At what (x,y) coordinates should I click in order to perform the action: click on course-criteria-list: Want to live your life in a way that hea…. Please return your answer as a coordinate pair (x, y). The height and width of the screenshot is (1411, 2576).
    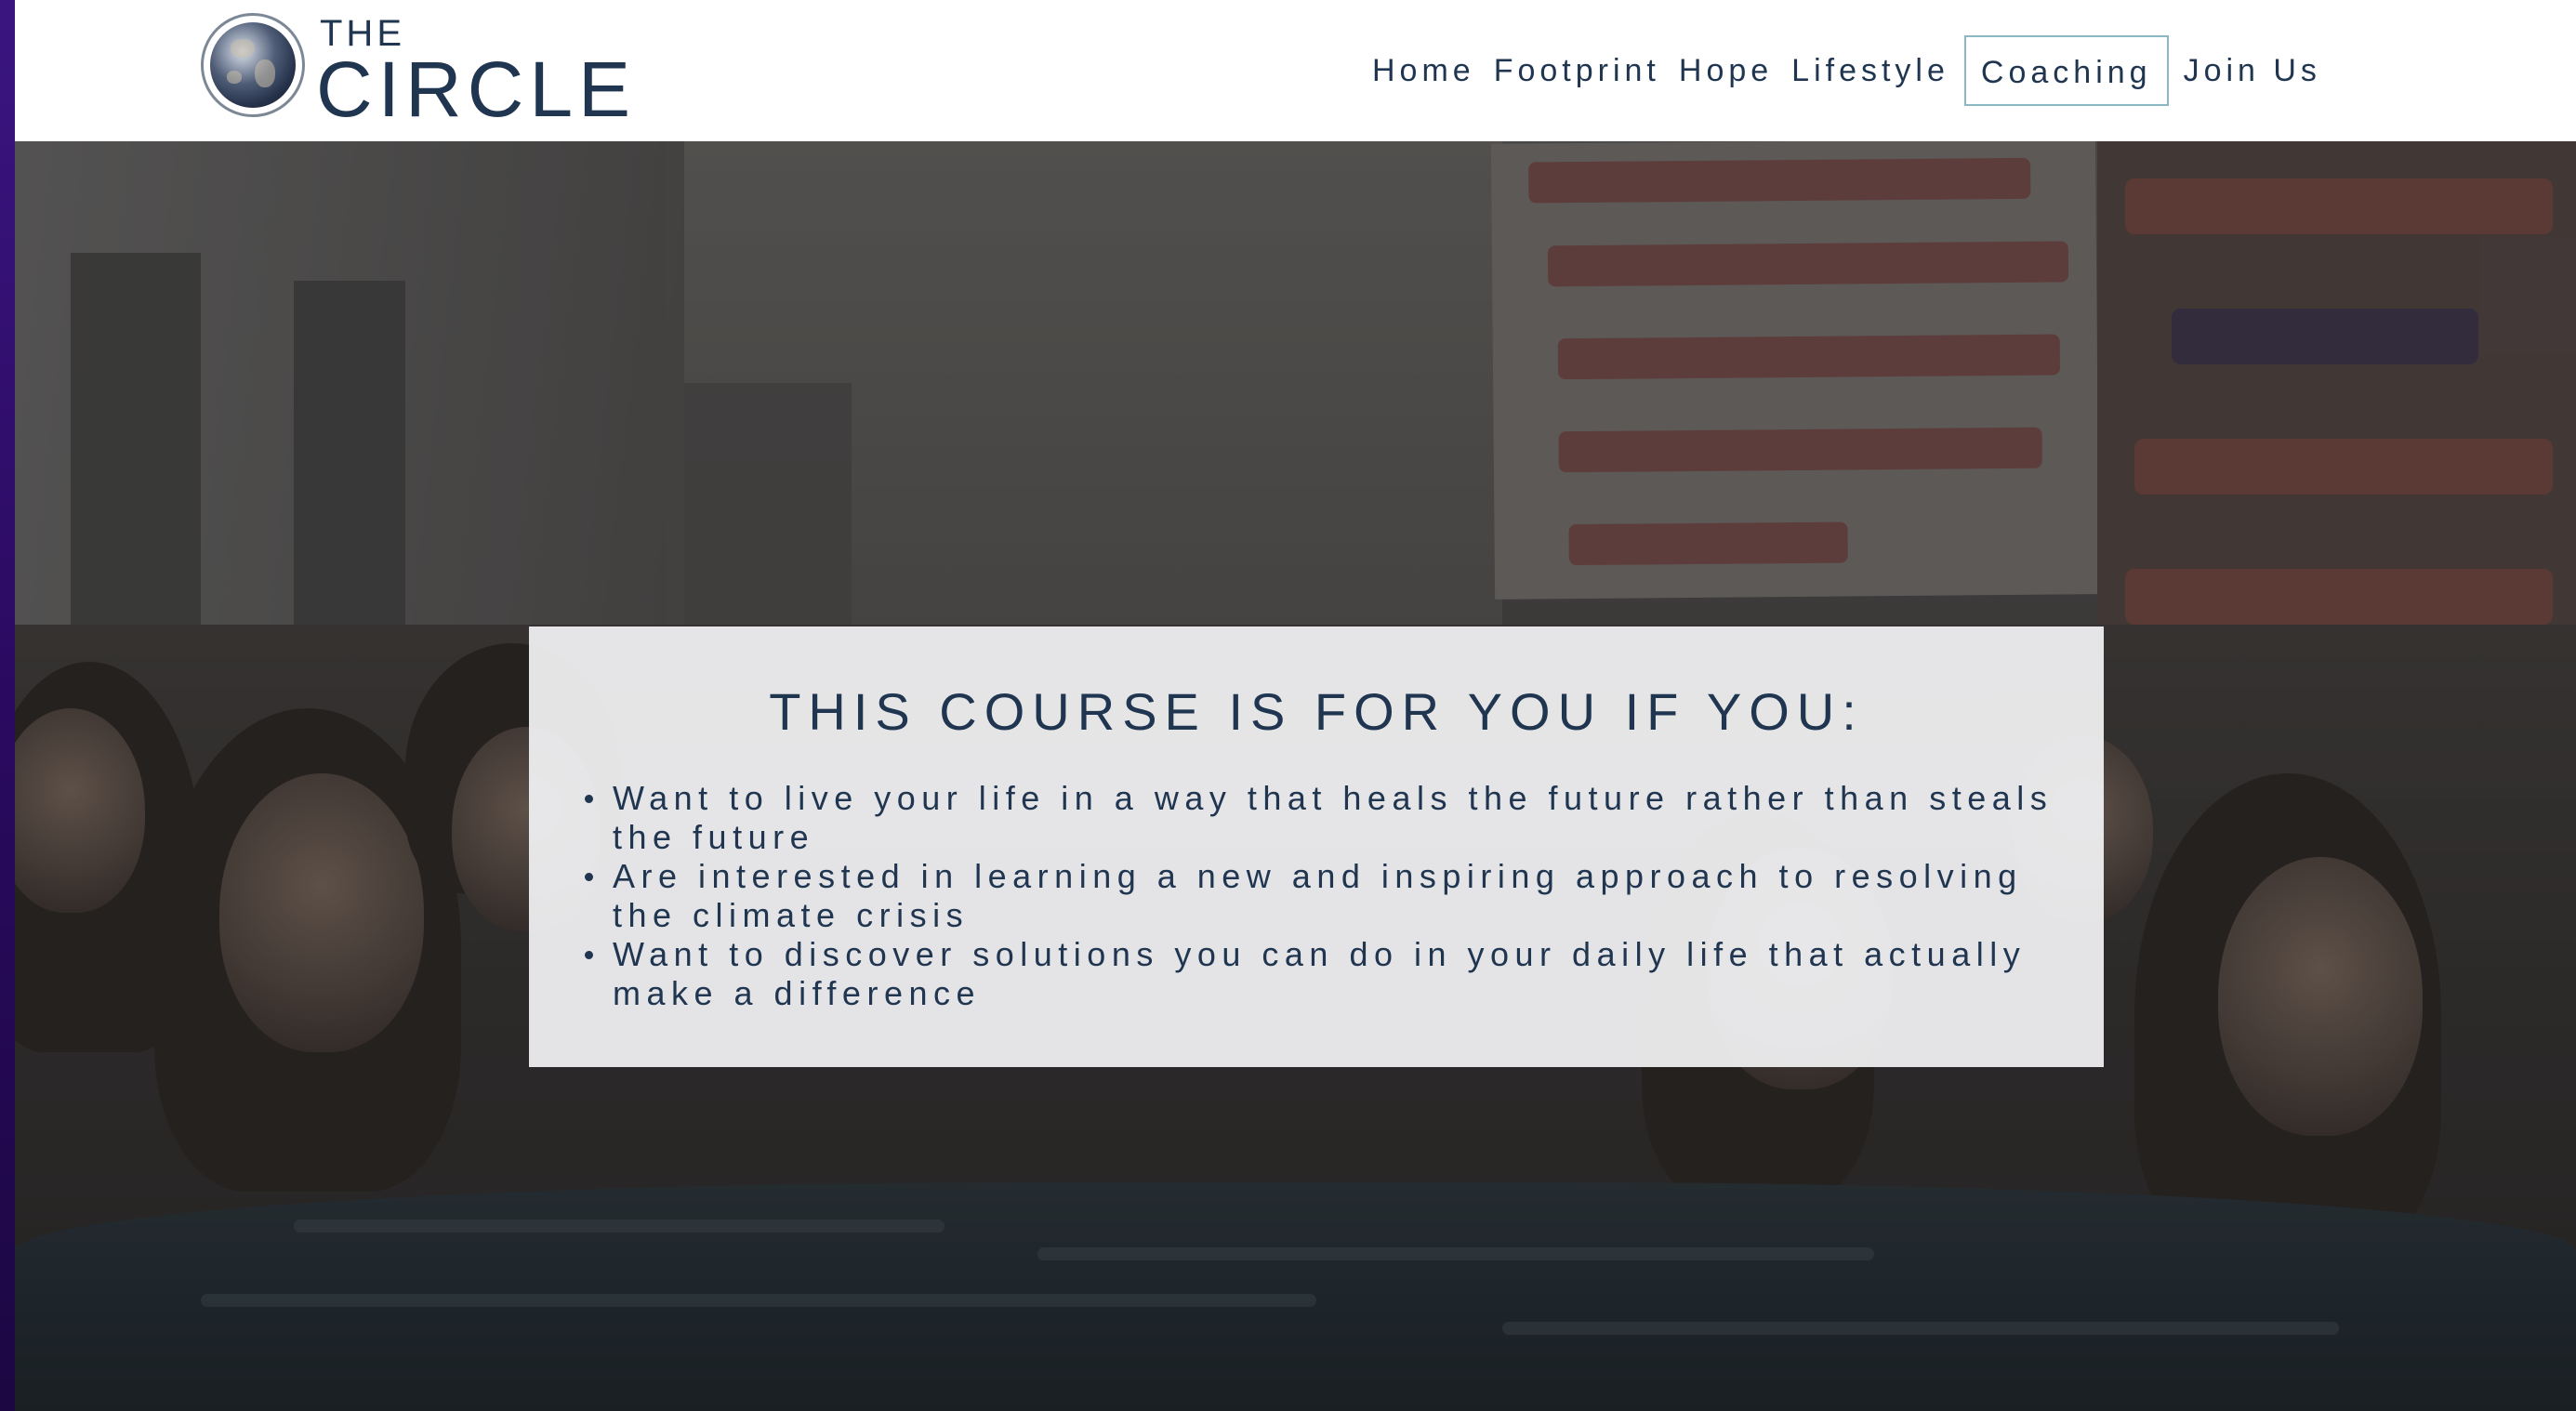
    Looking at the image, I should click on (1330, 896).